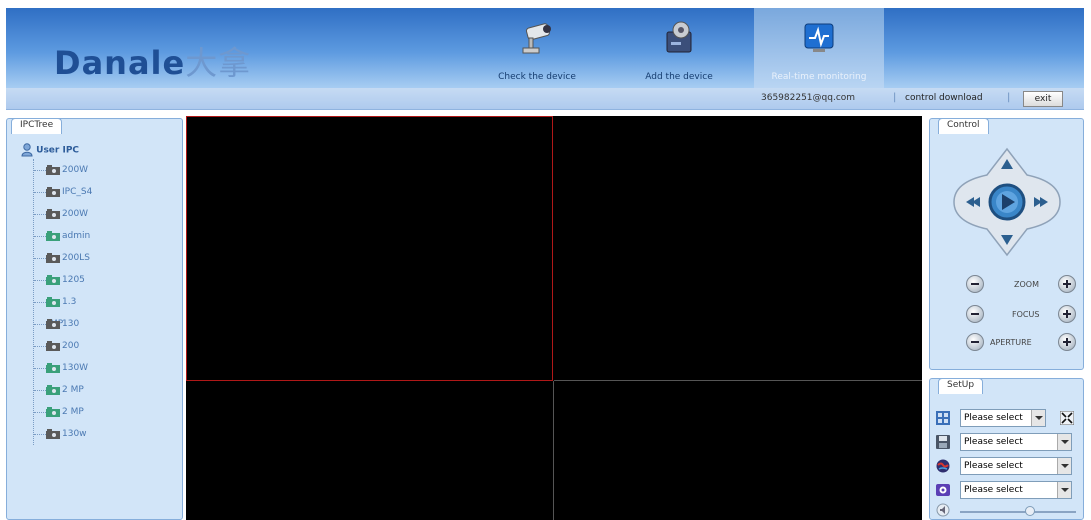 Image resolution: width=1091 pixels, height=520 pixels. I want to click on settings-icon, so click(943, 490).